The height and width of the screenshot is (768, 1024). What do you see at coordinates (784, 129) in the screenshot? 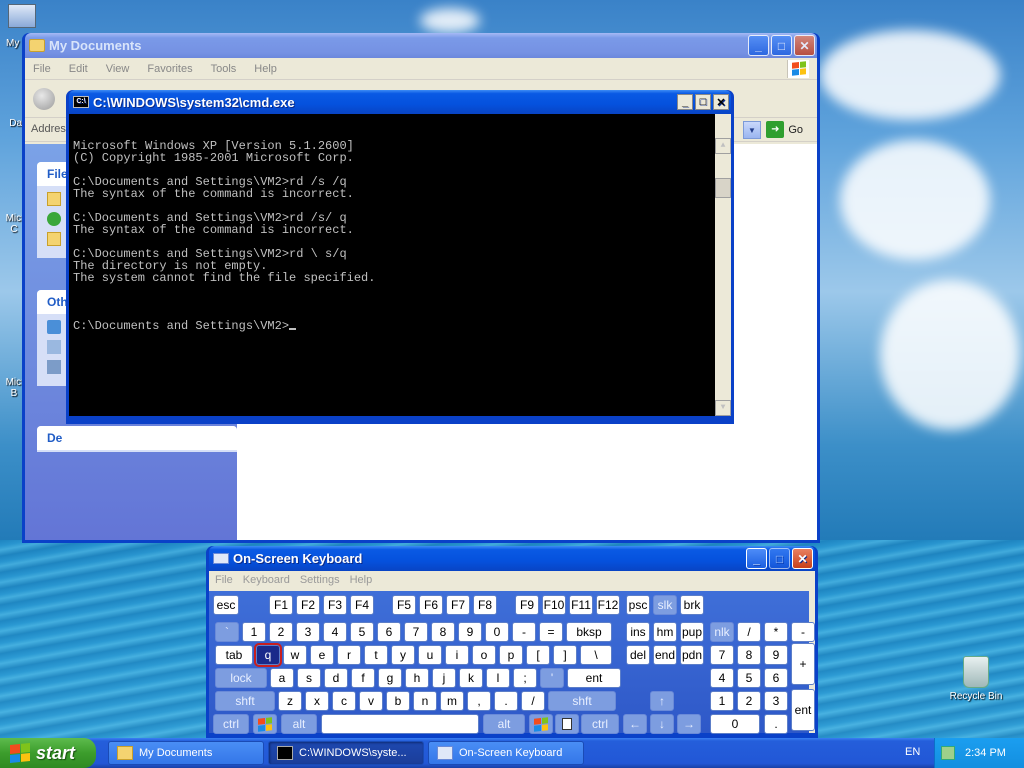
I see `go-button: ➜ Go` at bounding box center [784, 129].